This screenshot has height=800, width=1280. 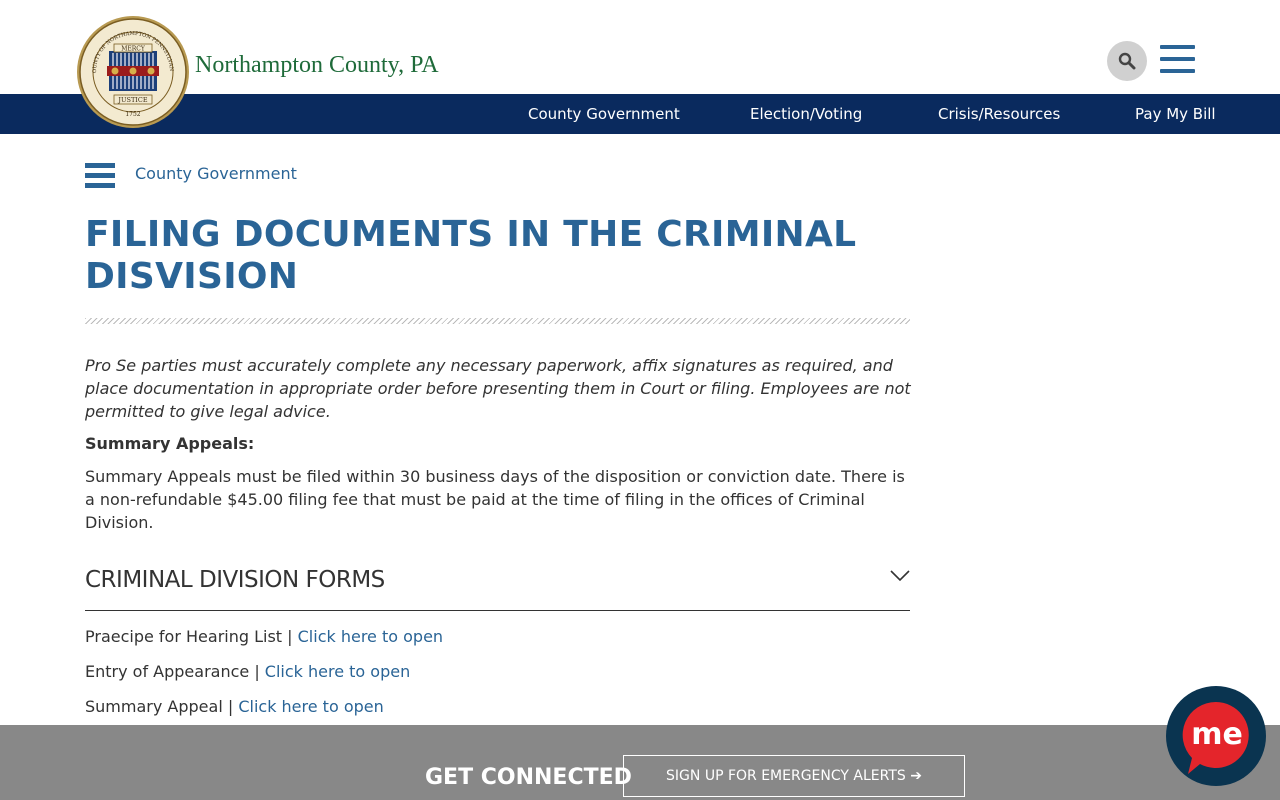 What do you see at coordinates (170, 443) in the screenshot?
I see `summary-appeals-heading: Summary Appeals:` at bounding box center [170, 443].